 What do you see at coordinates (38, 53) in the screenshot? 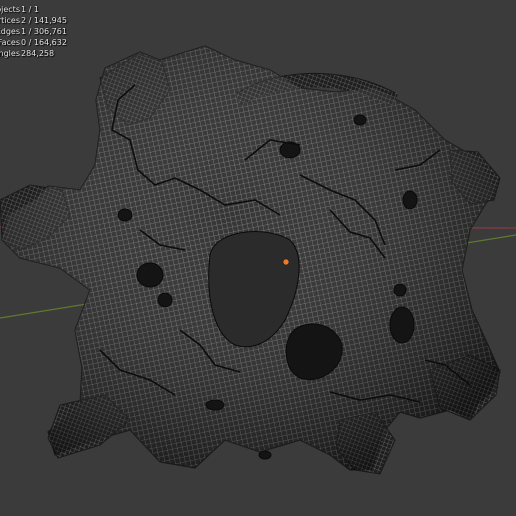
I see `stat-value: 284,258` at bounding box center [38, 53].